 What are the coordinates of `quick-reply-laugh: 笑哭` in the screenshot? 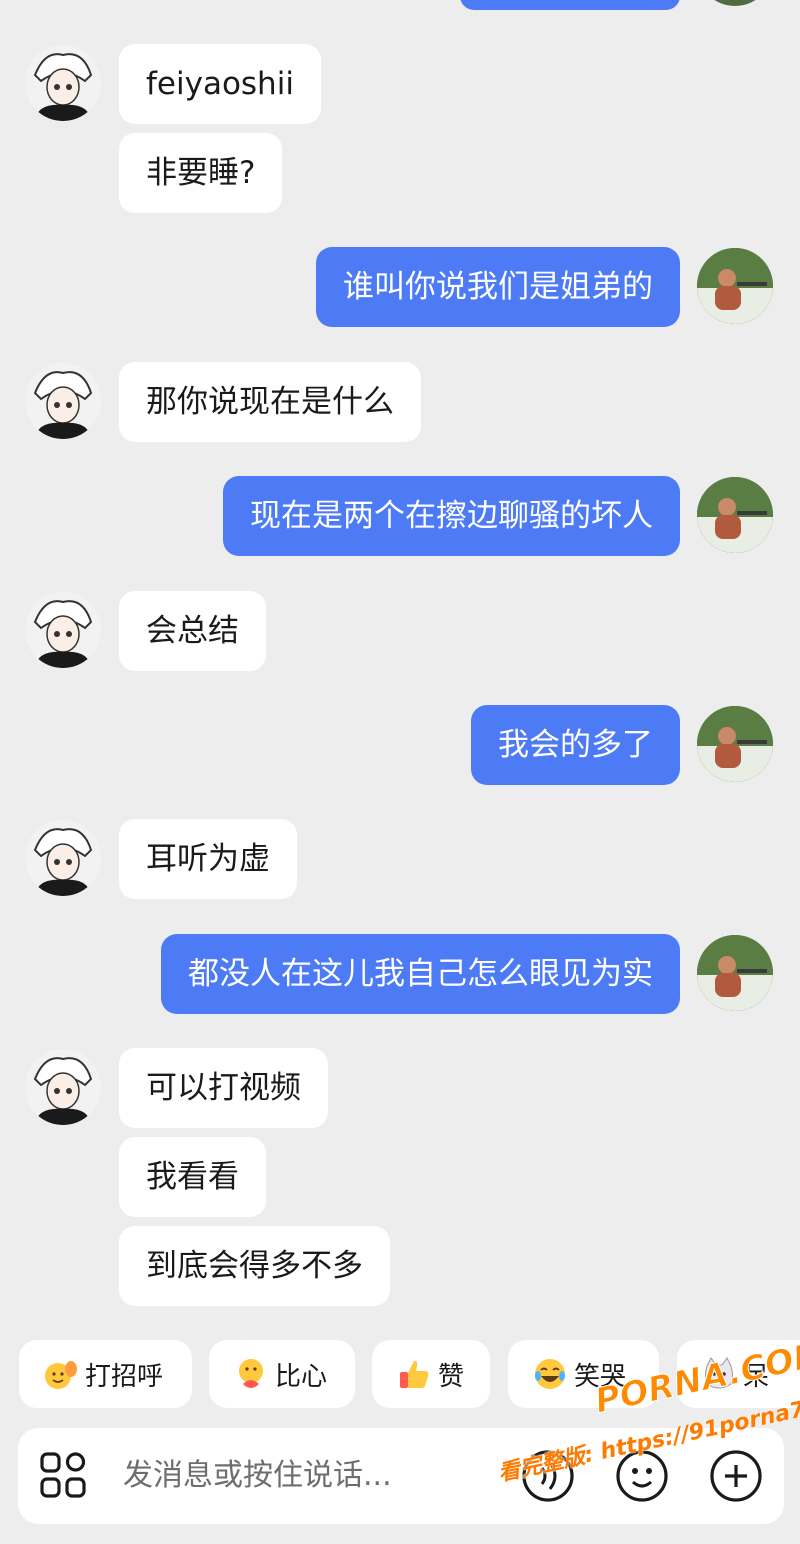 It's located at (583, 1374).